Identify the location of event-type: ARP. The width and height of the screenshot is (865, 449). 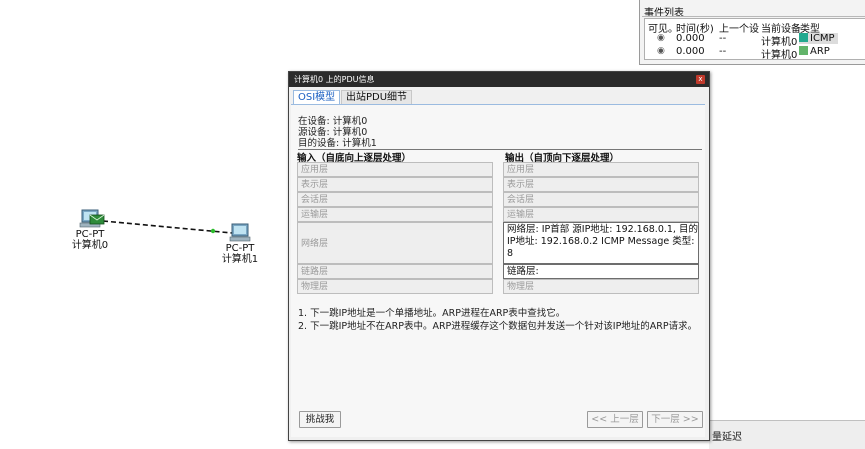
(814, 51).